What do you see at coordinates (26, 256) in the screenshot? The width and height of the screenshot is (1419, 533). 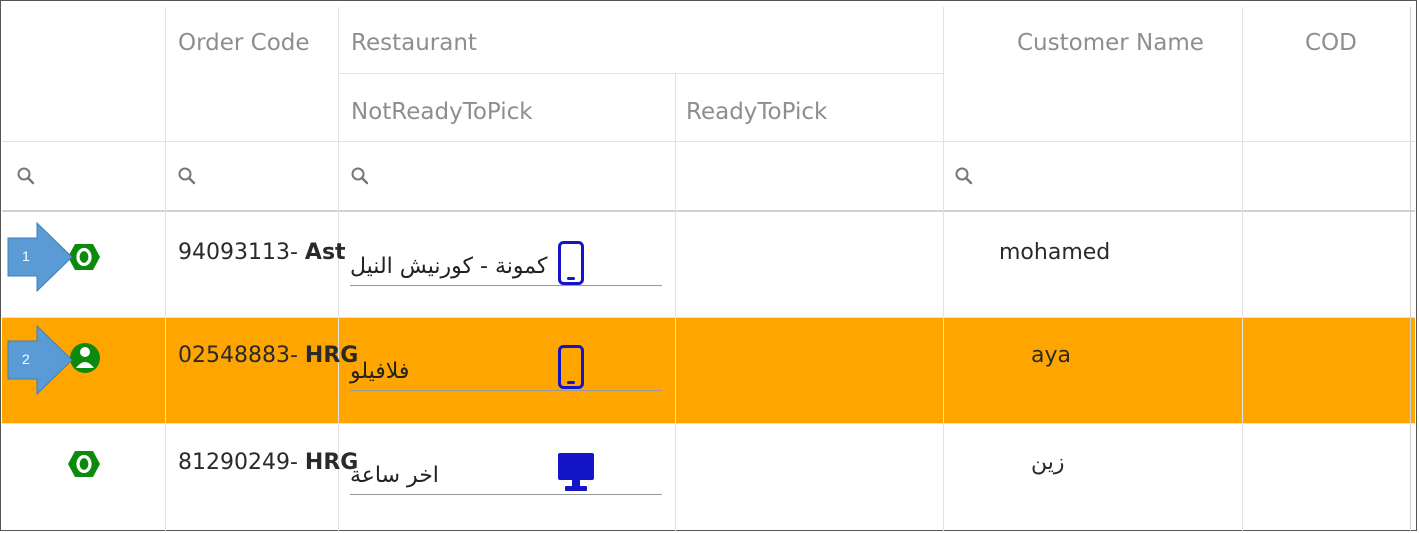 I see `callout-number: 1` at bounding box center [26, 256].